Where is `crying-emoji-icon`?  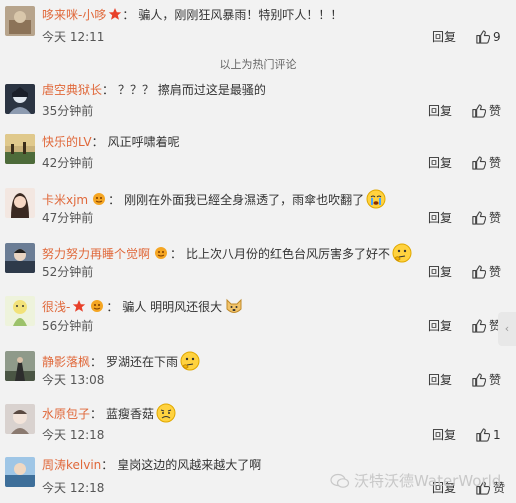 crying-emoji-icon is located at coordinates (376, 199).